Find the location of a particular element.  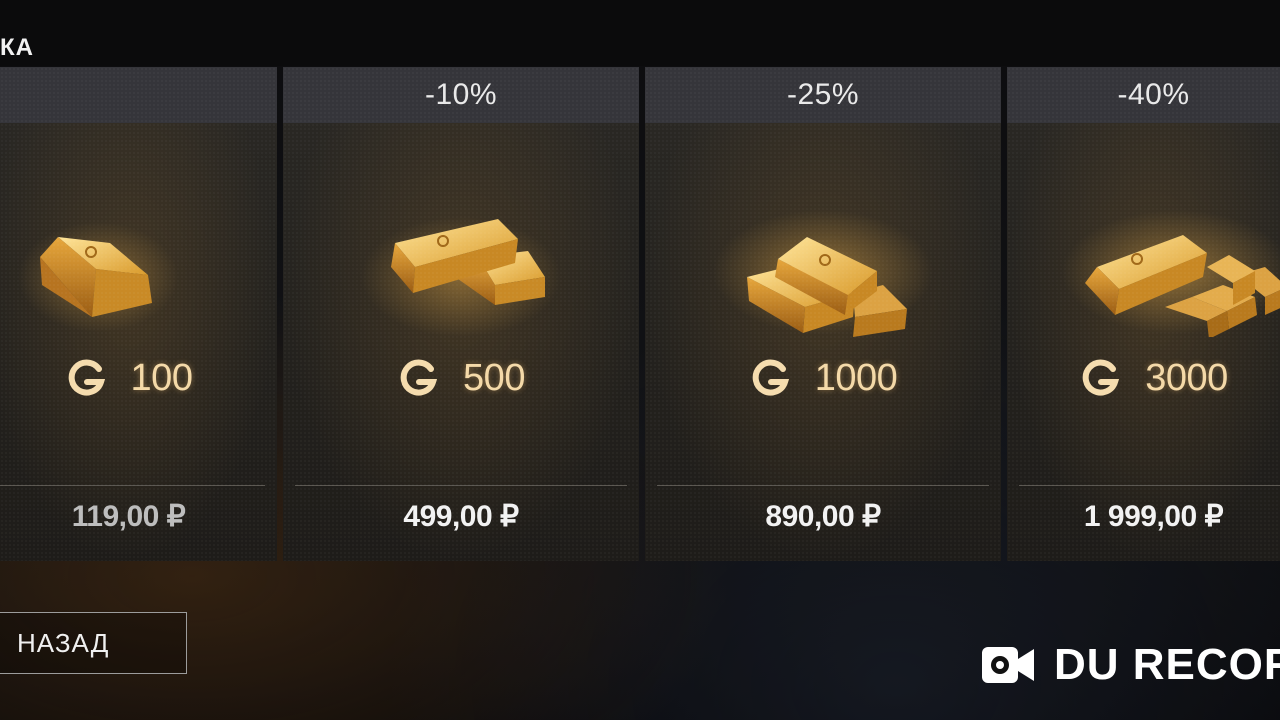

recorder-watermark: DU RECOF is located at coordinates (1130, 665).